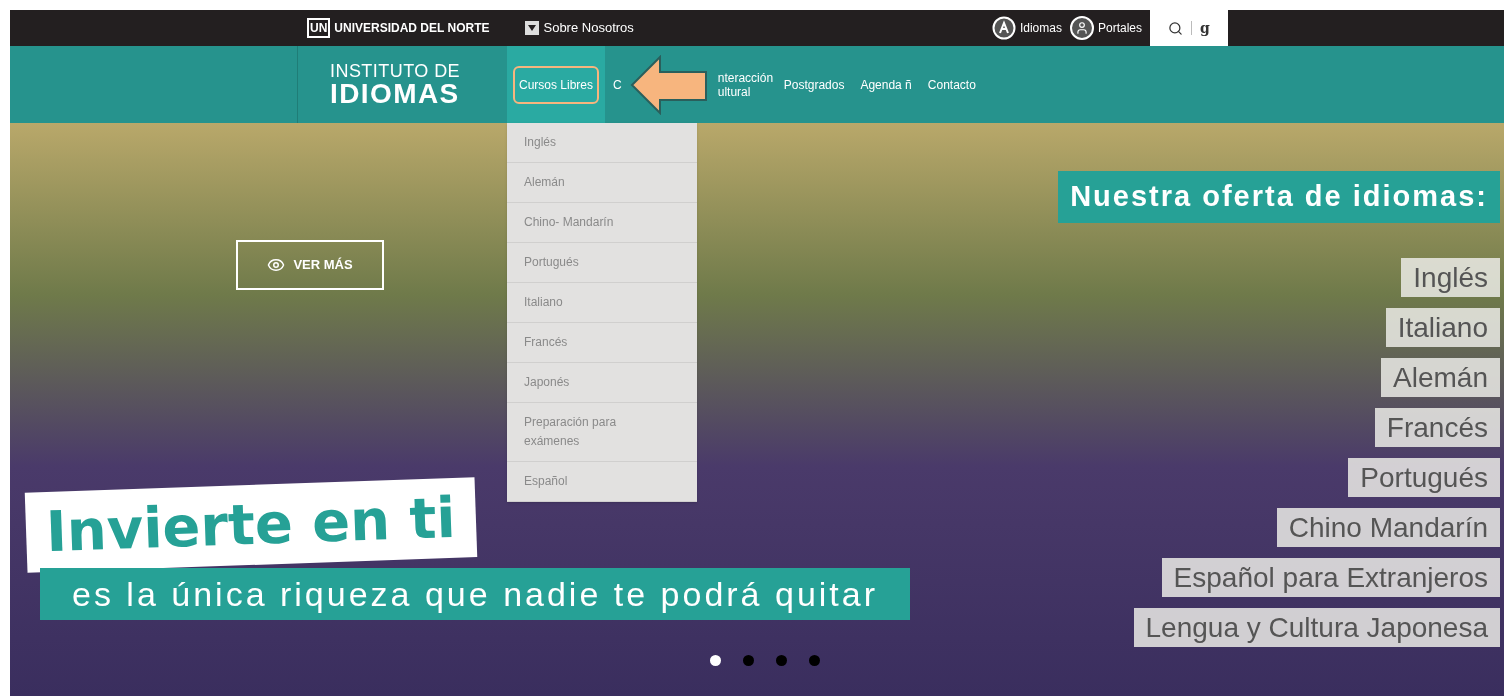 This screenshot has width=1504, height=696. What do you see at coordinates (310, 265) in the screenshot?
I see `see-more-button: VER MÁS` at bounding box center [310, 265].